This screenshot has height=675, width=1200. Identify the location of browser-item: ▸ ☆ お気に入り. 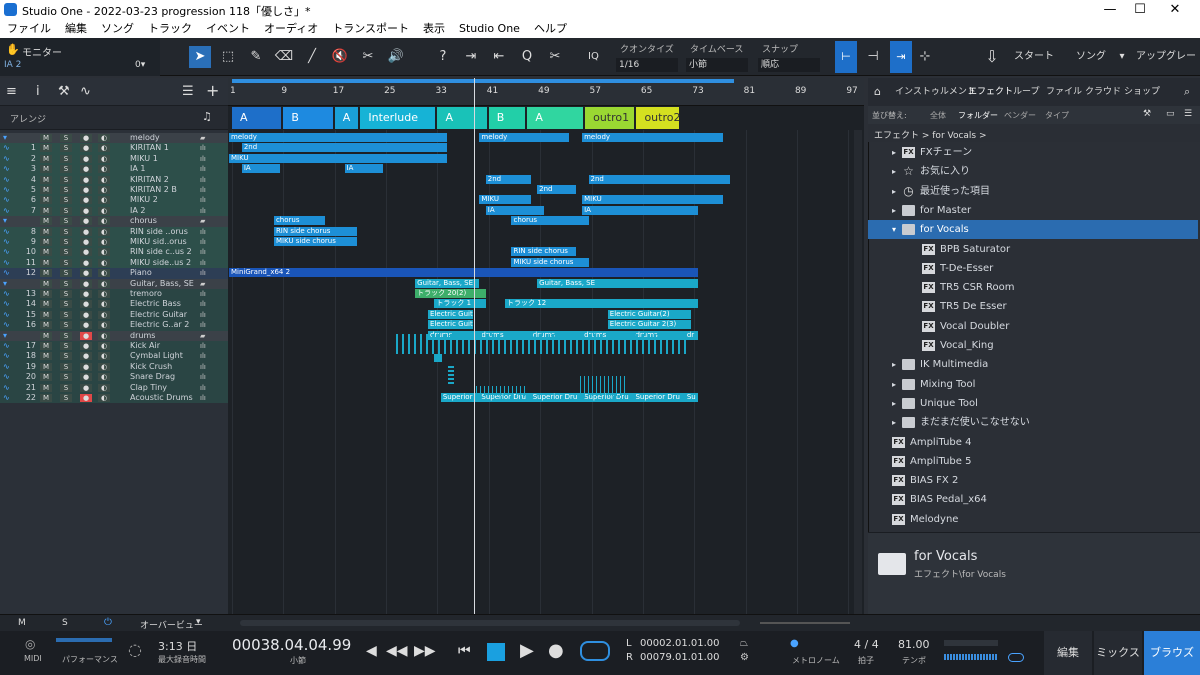
(1033, 171).